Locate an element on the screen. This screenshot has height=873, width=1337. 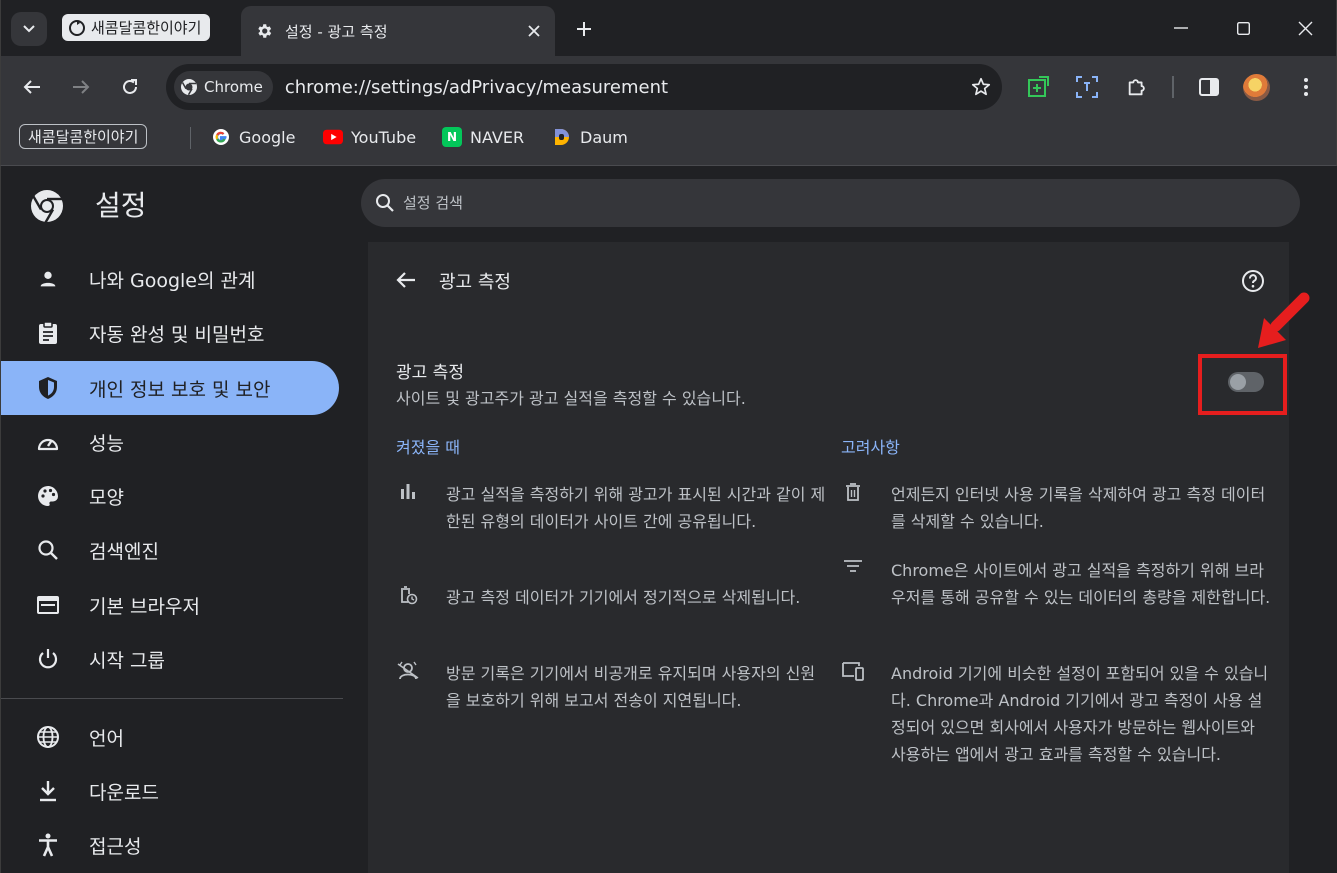
subpage-header: 광고 측정 is located at coordinates (828, 280).